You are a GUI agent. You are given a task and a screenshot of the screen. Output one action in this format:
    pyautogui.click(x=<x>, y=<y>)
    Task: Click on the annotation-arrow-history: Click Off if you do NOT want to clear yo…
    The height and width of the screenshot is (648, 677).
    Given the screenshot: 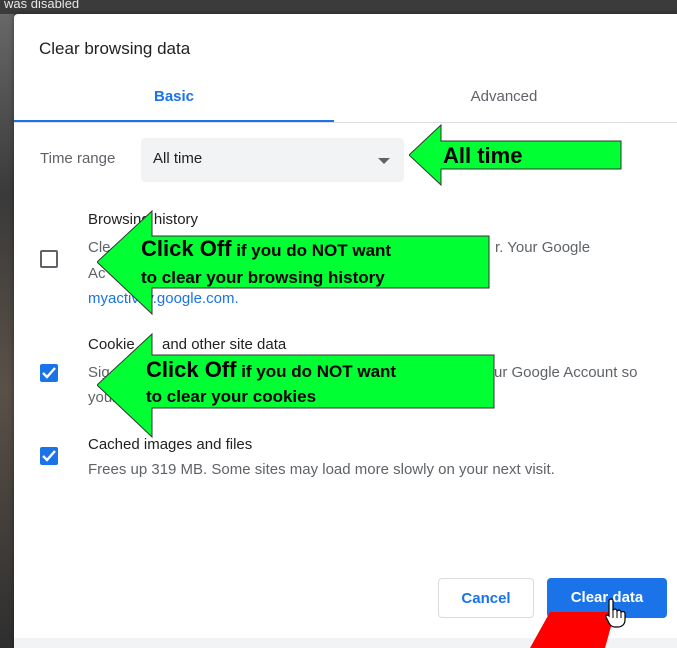 What is the action you would take?
    pyautogui.click(x=294, y=262)
    